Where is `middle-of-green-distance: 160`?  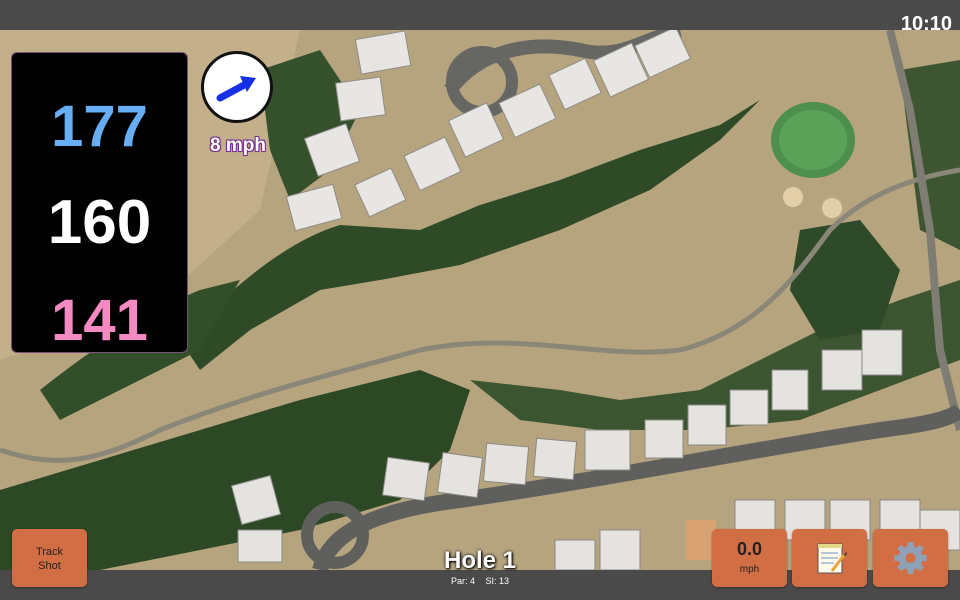
middle-of-green-distance: 160 is located at coordinates (99, 222).